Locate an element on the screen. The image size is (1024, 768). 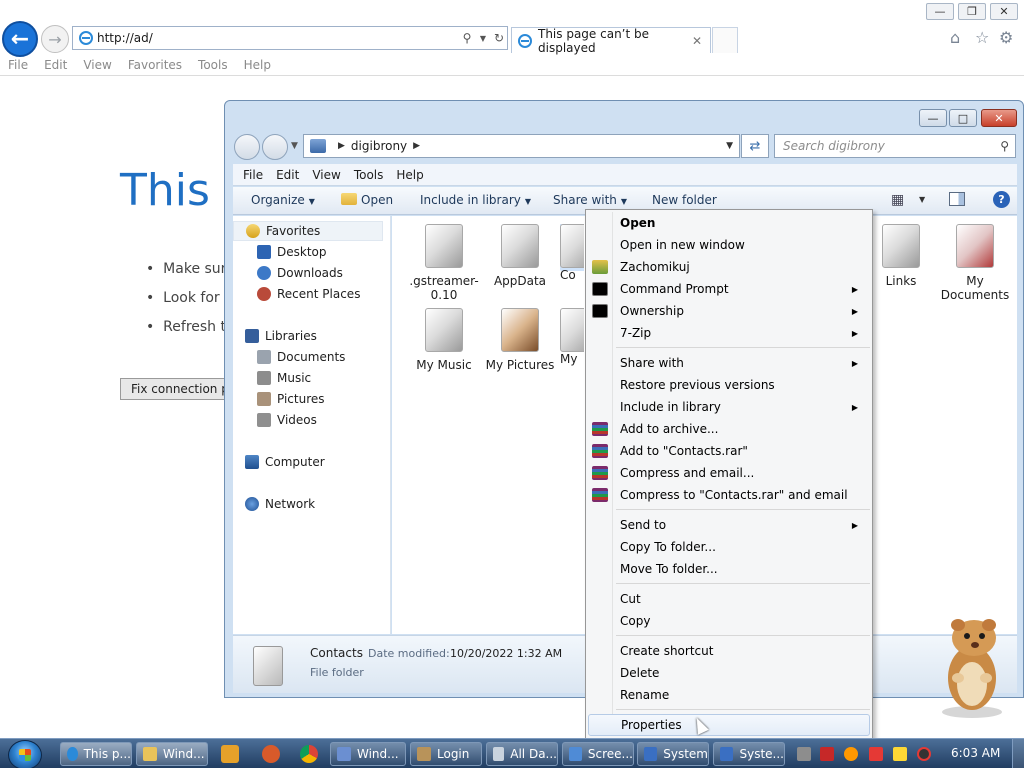
menu-item-restore-previous-versions: Restore previous versions is located at coordinates (729, 385).